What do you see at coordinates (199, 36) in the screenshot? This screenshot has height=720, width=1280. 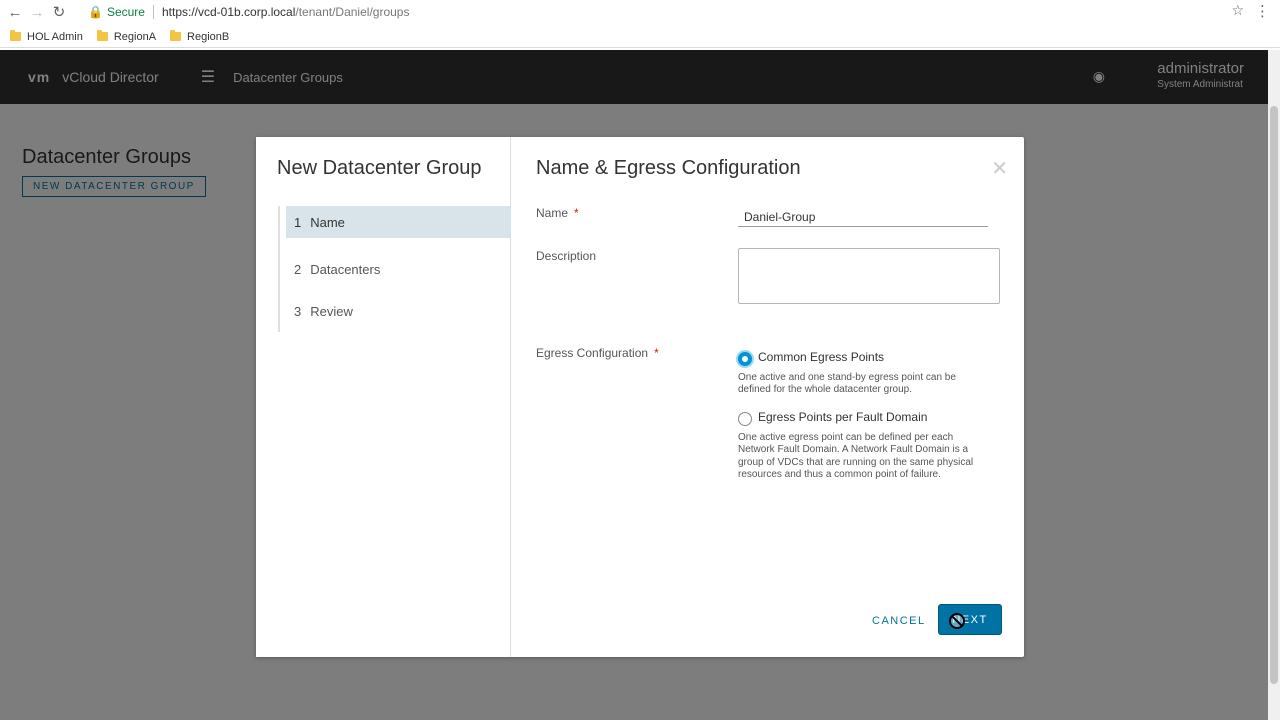 I see `bookmark-region-b: RegionB` at bounding box center [199, 36].